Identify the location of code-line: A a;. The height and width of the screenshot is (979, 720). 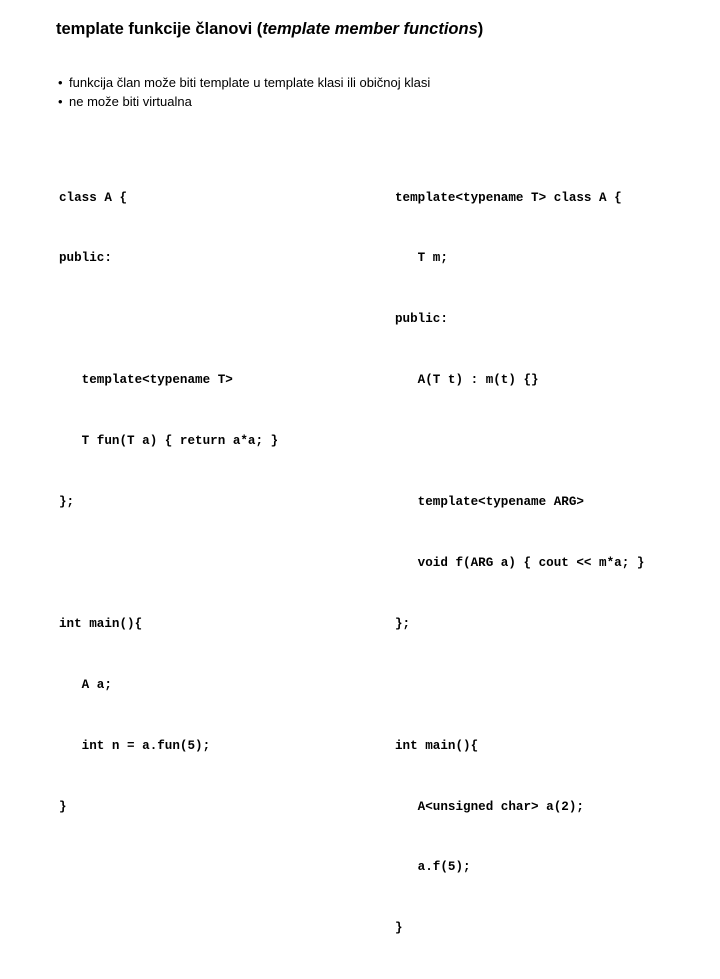
(85, 684).